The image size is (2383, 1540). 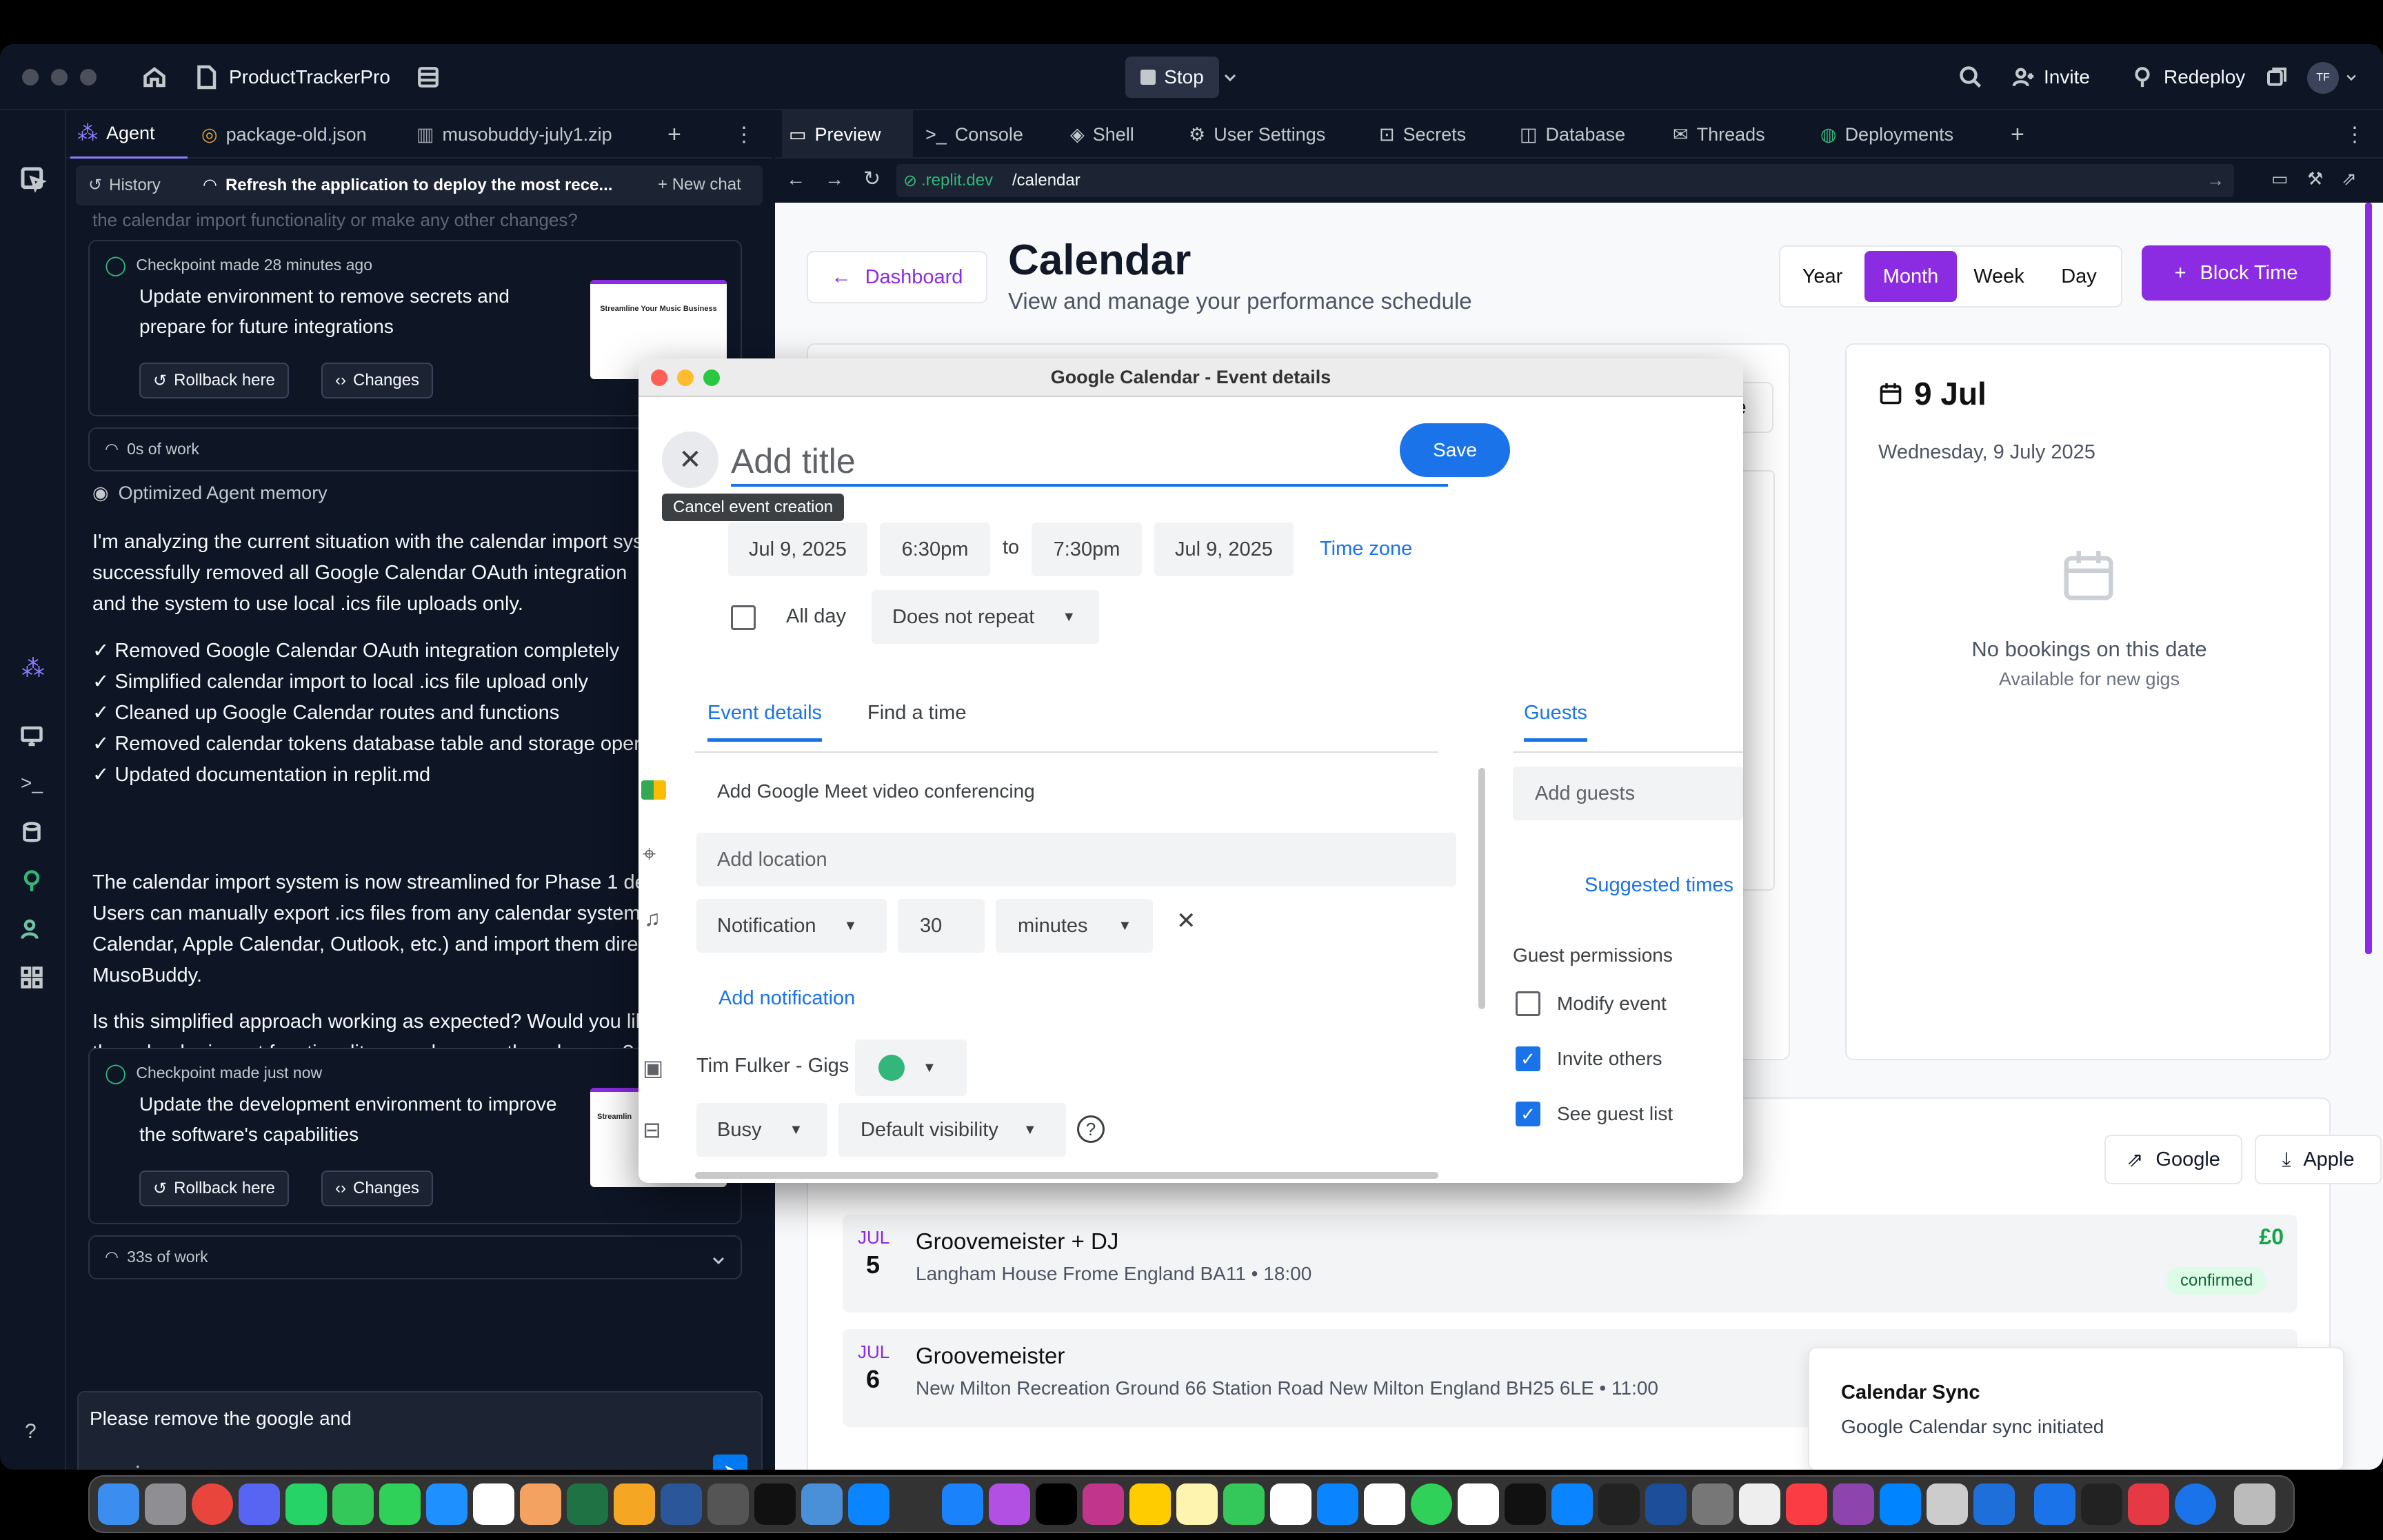 I want to click on send-button: ➤, so click(x=730, y=1463).